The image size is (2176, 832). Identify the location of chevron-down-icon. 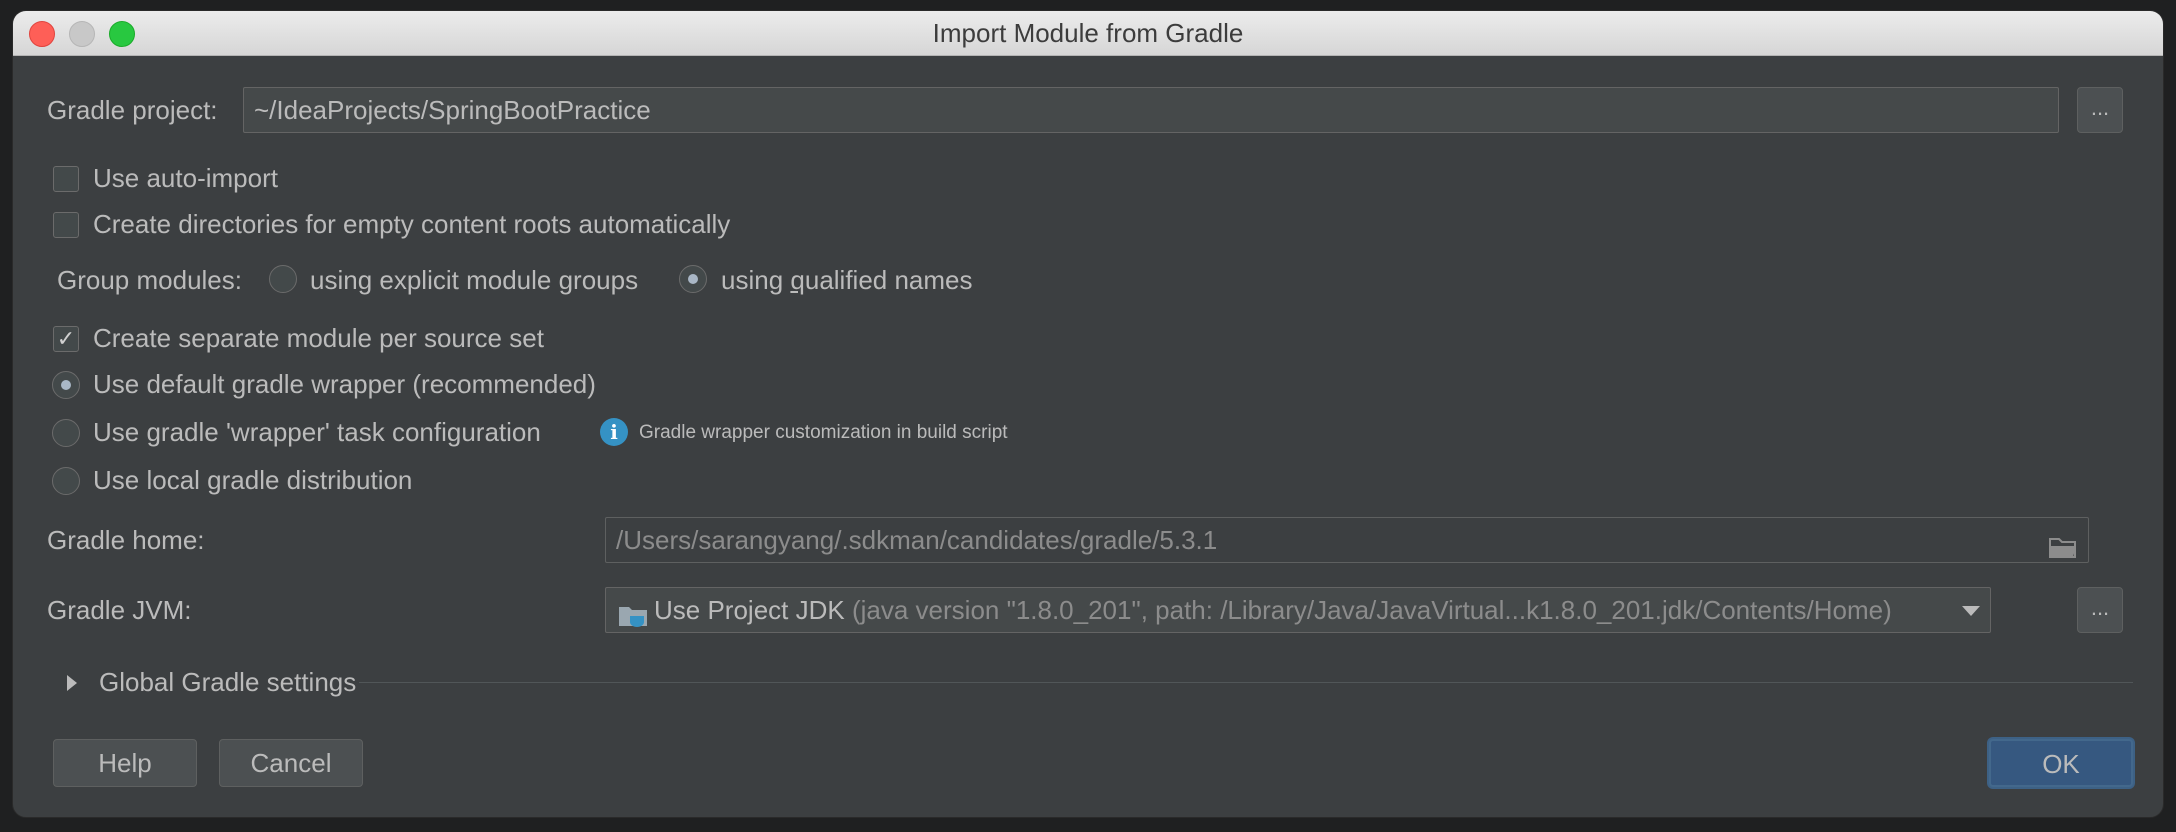
(1971, 611).